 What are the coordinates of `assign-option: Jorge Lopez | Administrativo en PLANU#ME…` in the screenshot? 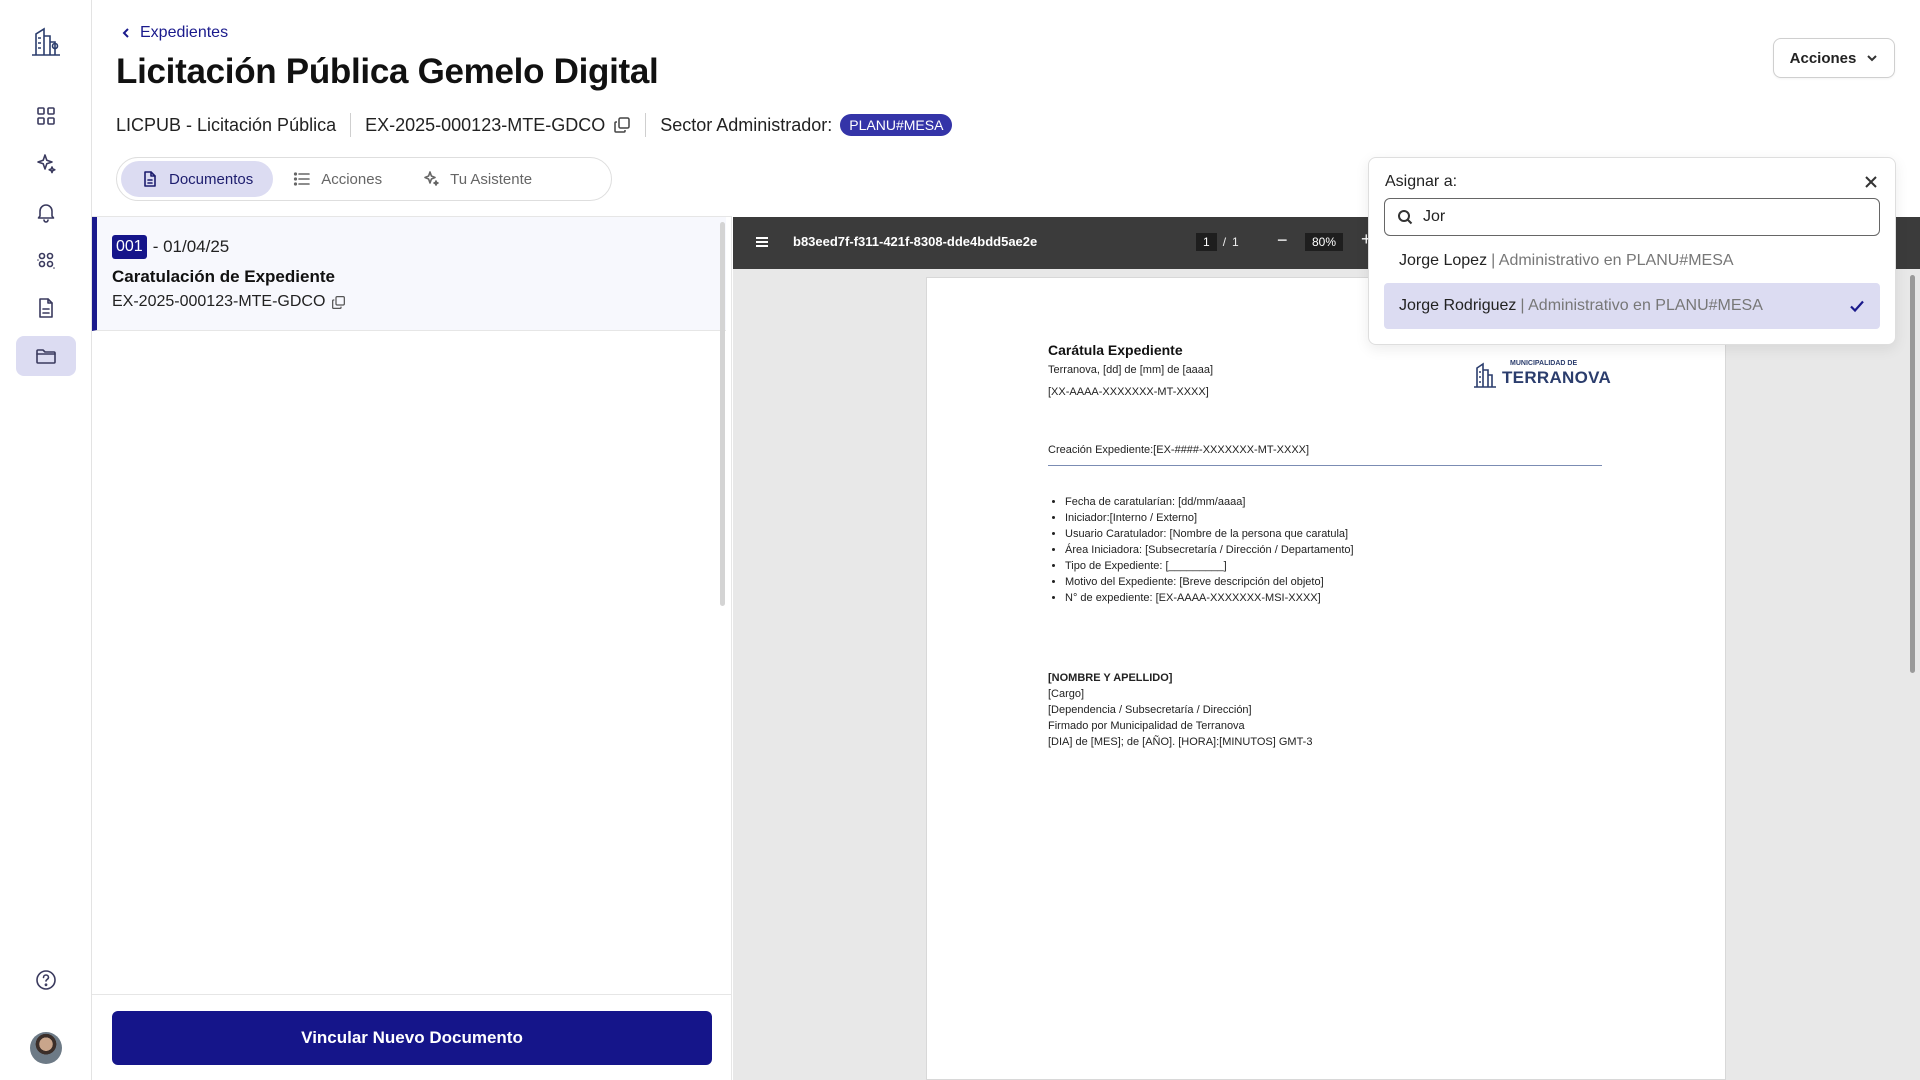 It's located at (1632, 261).